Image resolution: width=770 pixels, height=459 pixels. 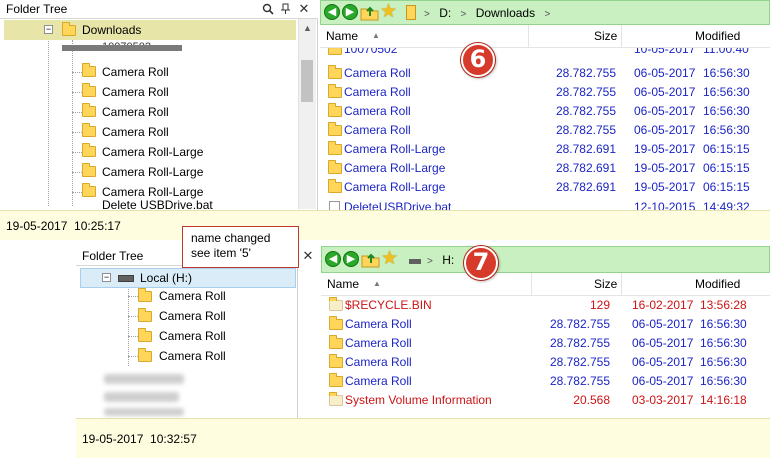 I want to click on tree-item-label: Delete USBDrive.bat, so click(x=157, y=205).